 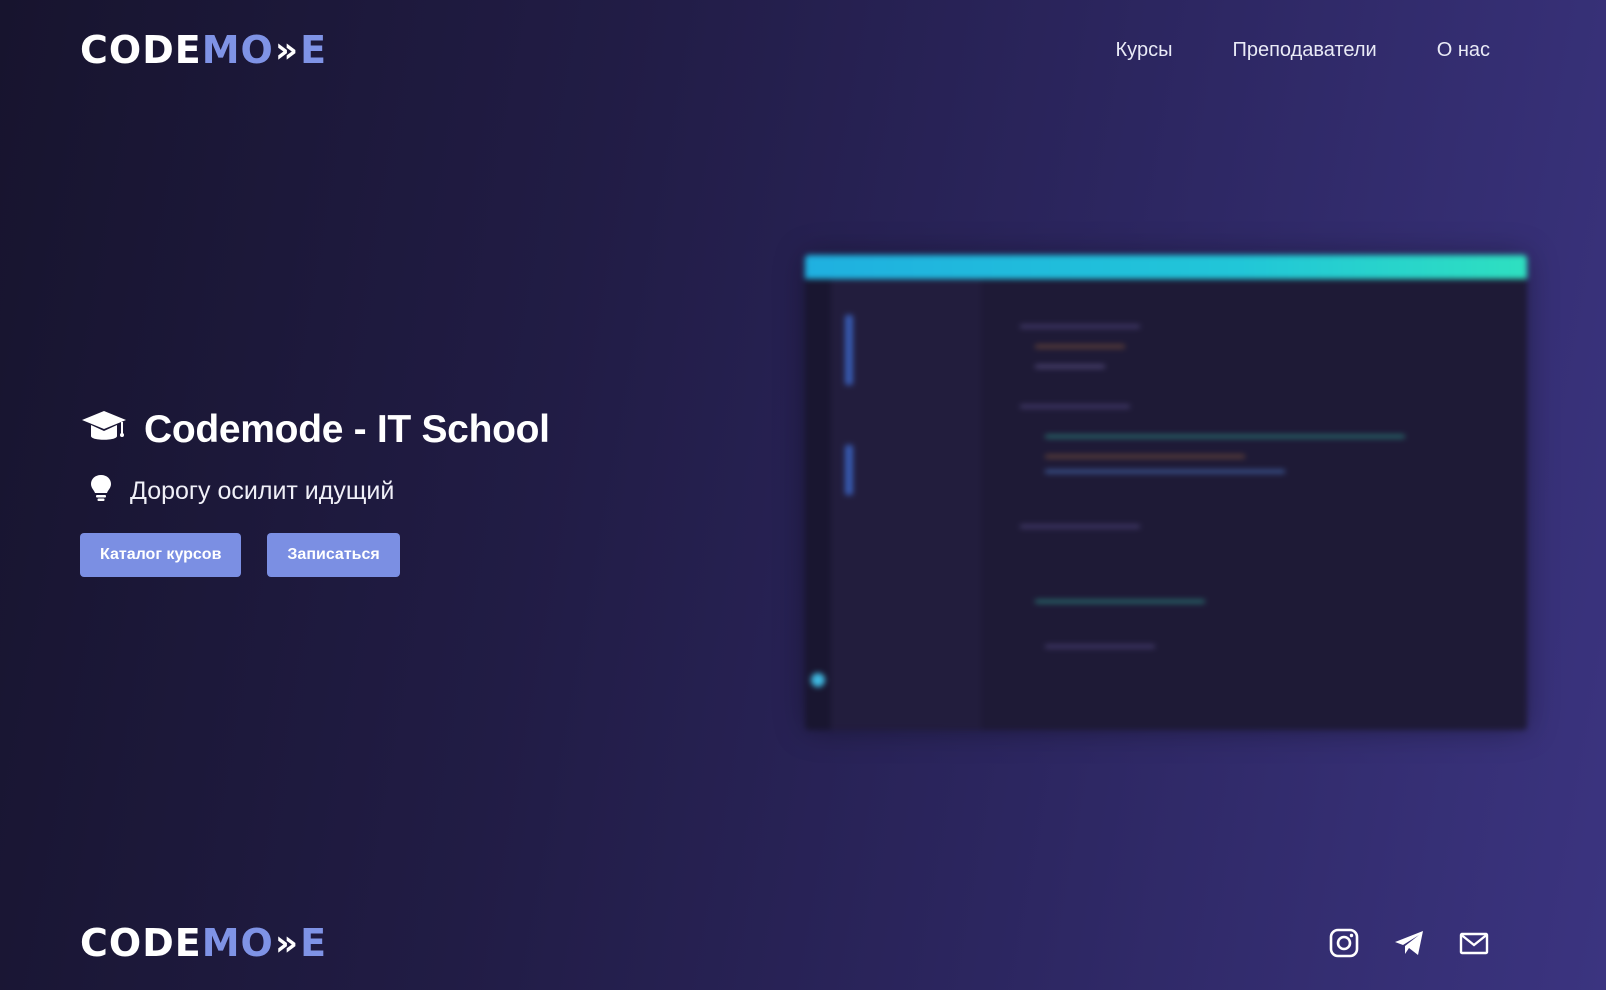 What do you see at coordinates (104, 430) in the screenshot?
I see `graduation-cap-icon` at bounding box center [104, 430].